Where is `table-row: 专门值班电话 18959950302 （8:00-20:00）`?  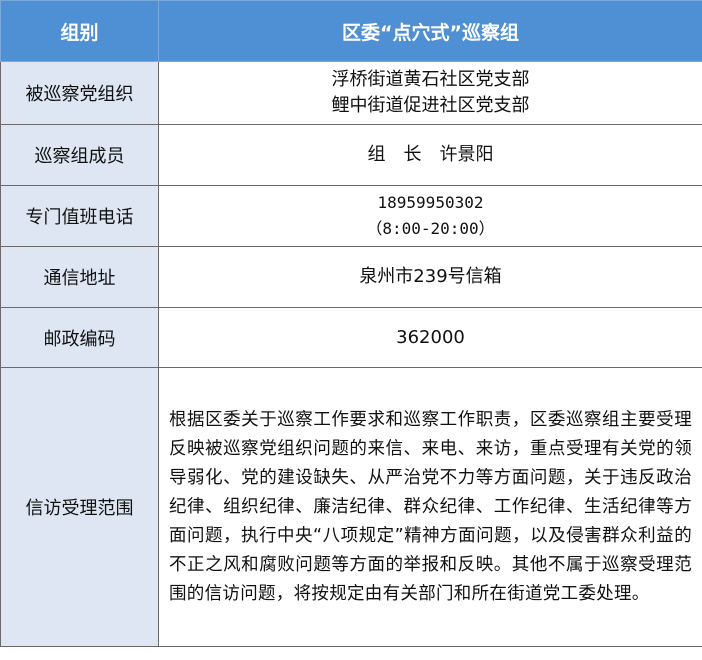
table-row: 专门值班电话 18959950302 （8:00-20:00） is located at coordinates (351, 216).